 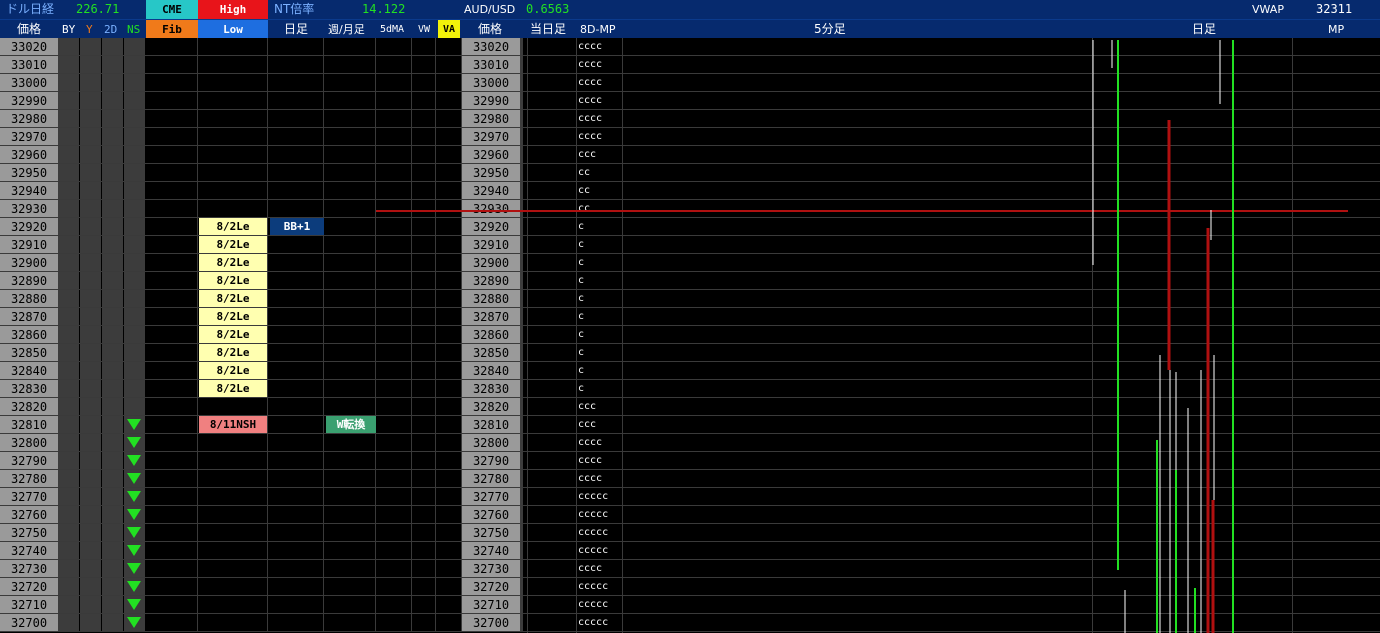 What do you see at coordinates (68, 29) in the screenshot?
I see `by-header: BY` at bounding box center [68, 29].